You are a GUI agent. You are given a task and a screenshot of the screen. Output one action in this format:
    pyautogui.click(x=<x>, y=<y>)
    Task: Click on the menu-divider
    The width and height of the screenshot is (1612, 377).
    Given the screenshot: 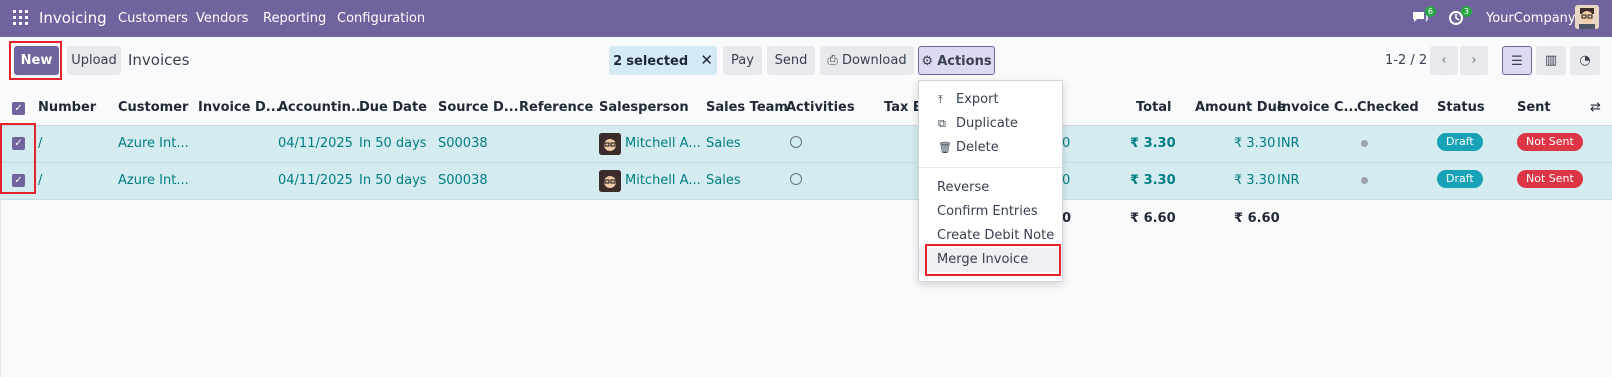 What is the action you would take?
    pyautogui.click(x=990, y=167)
    